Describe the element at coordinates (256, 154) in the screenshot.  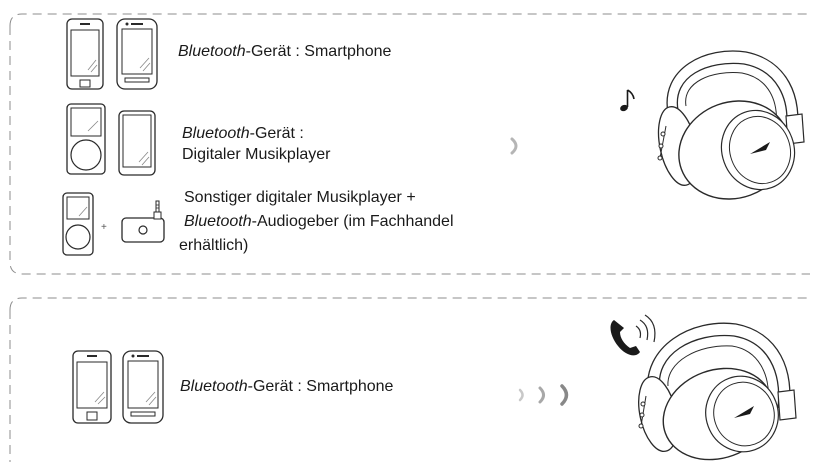
I see `music-player-label-line2: Digitaler Musikplayer` at that location.